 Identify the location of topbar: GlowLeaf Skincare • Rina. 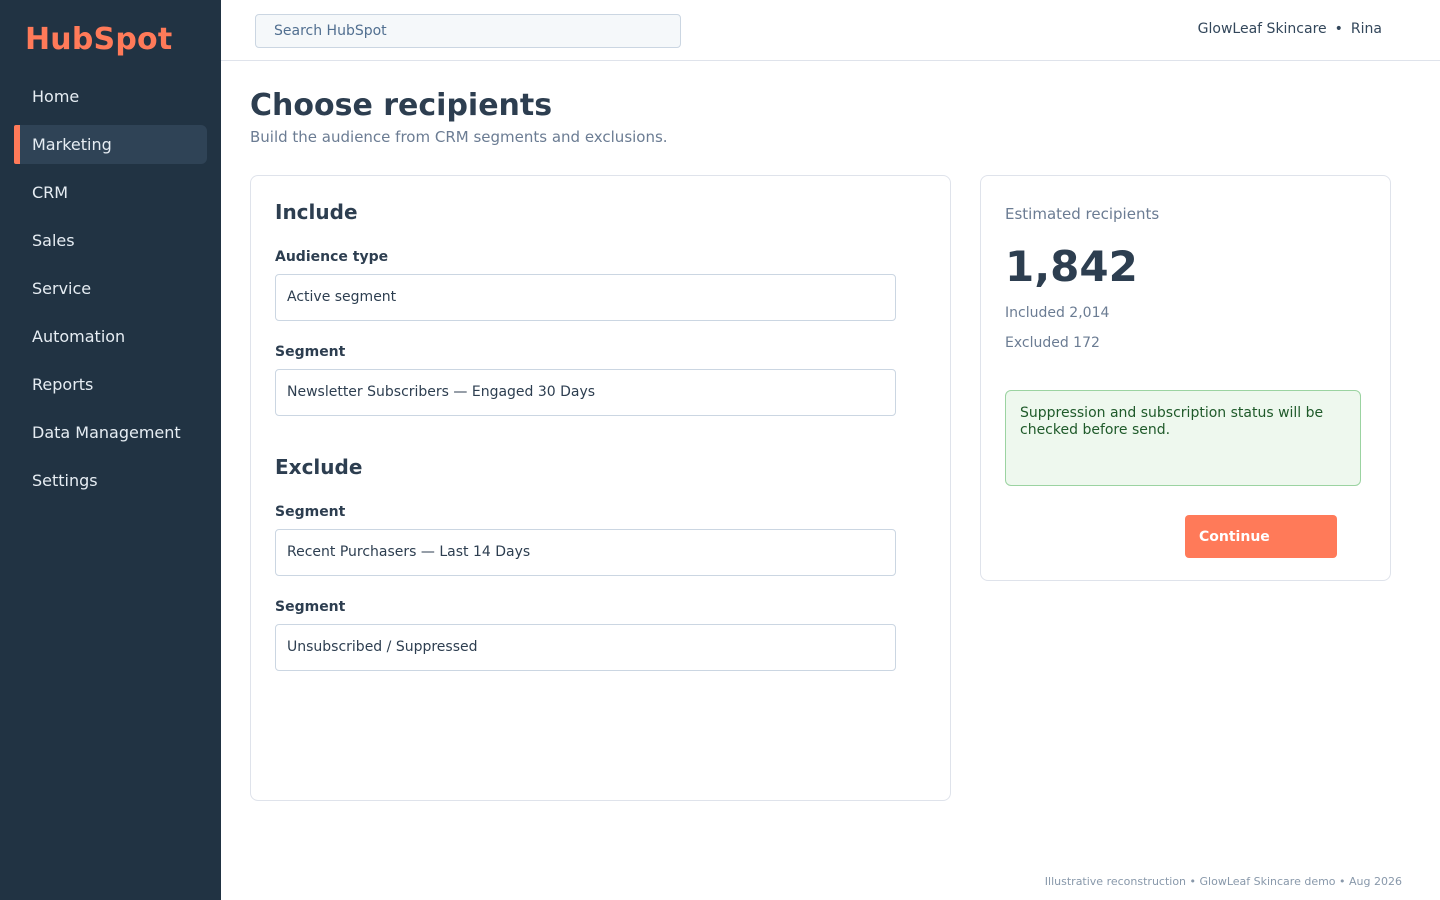
(830, 30).